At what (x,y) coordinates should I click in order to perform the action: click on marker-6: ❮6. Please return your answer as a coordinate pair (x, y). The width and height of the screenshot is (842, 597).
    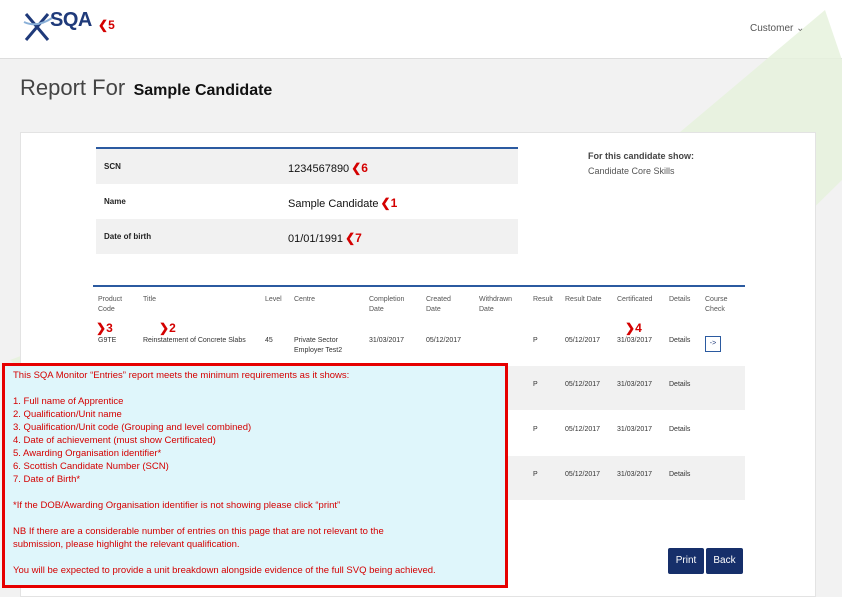
    Looking at the image, I should click on (359, 168).